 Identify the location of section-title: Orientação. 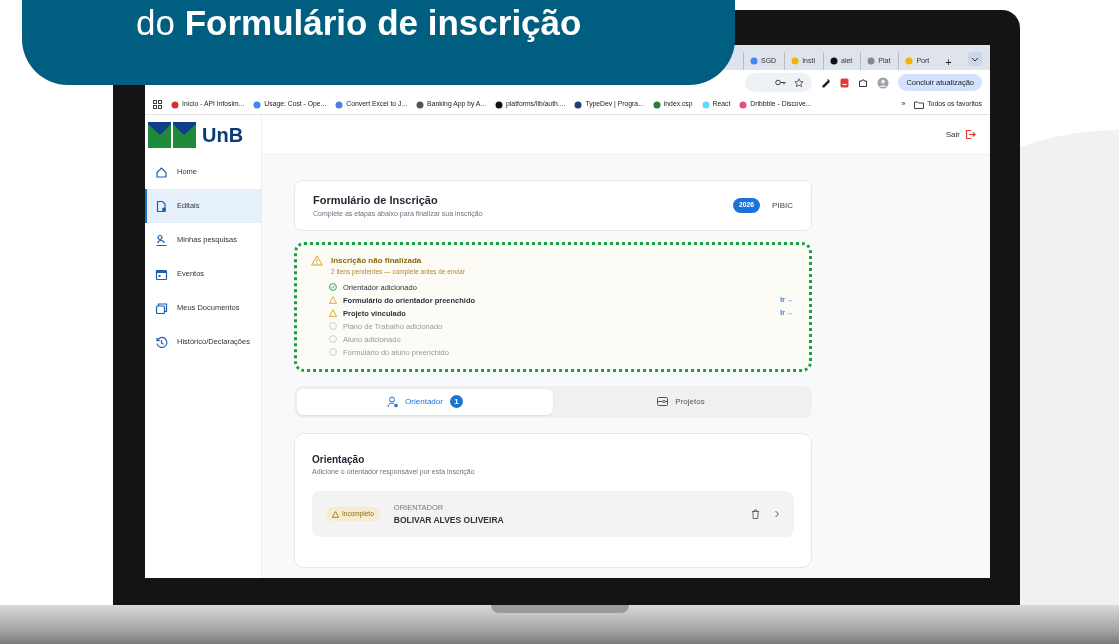
(339, 459).